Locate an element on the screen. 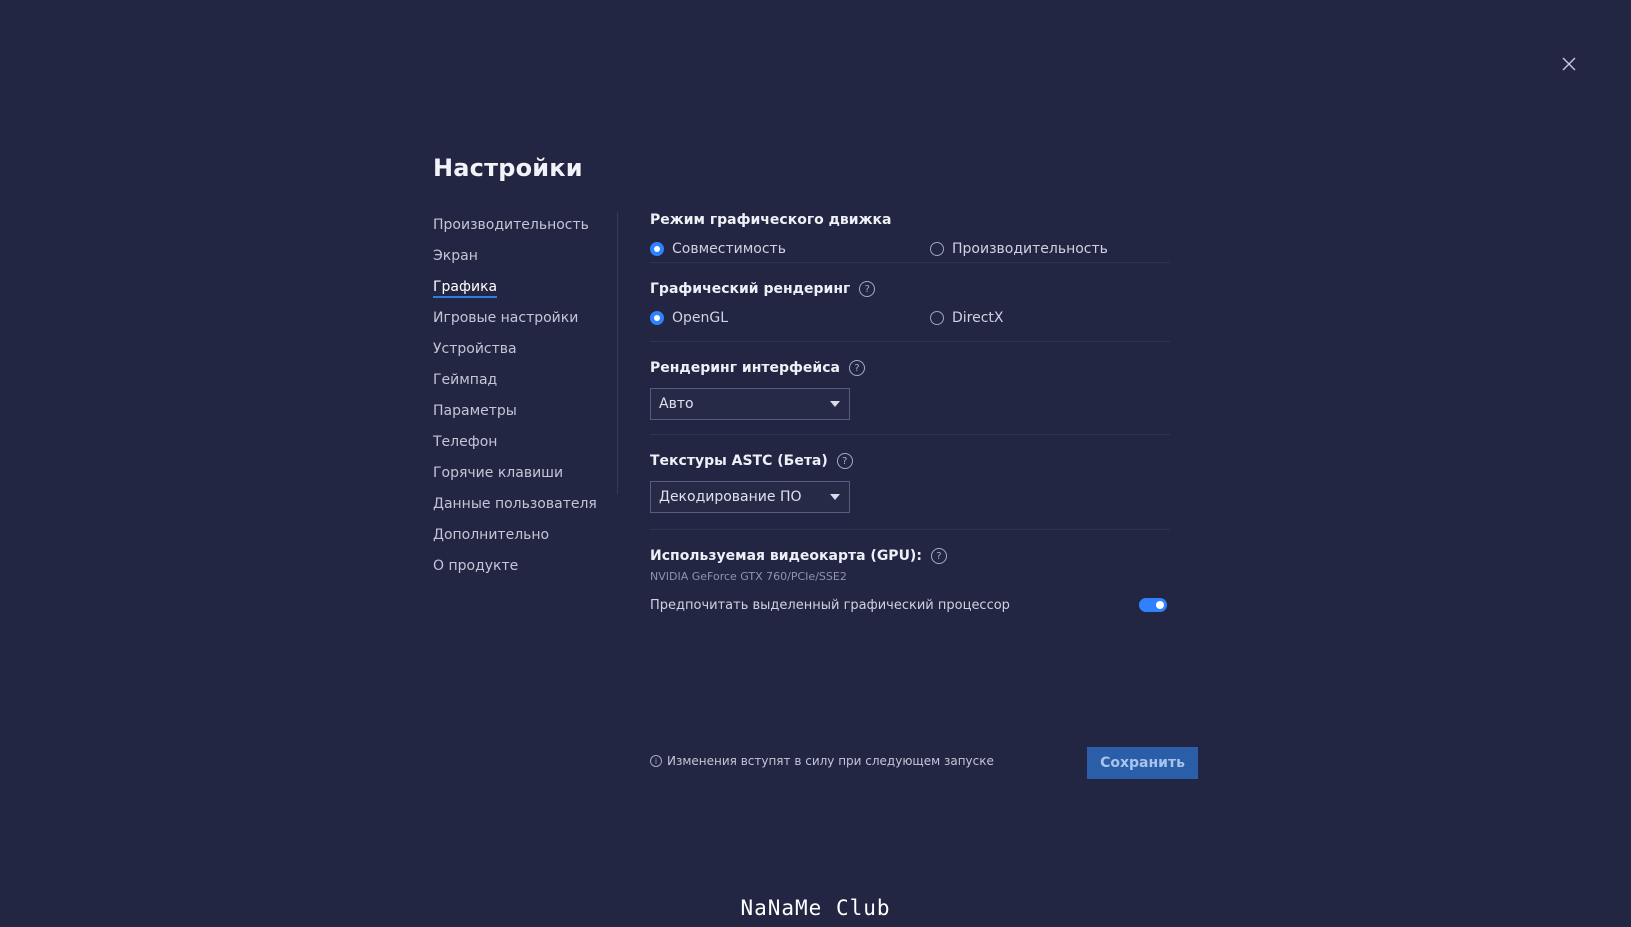 The image size is (1631, 927). astc-textures-section: Текстуры ASTC (Бета) ? Декодирование ПО is located at coordinates (910, 482).